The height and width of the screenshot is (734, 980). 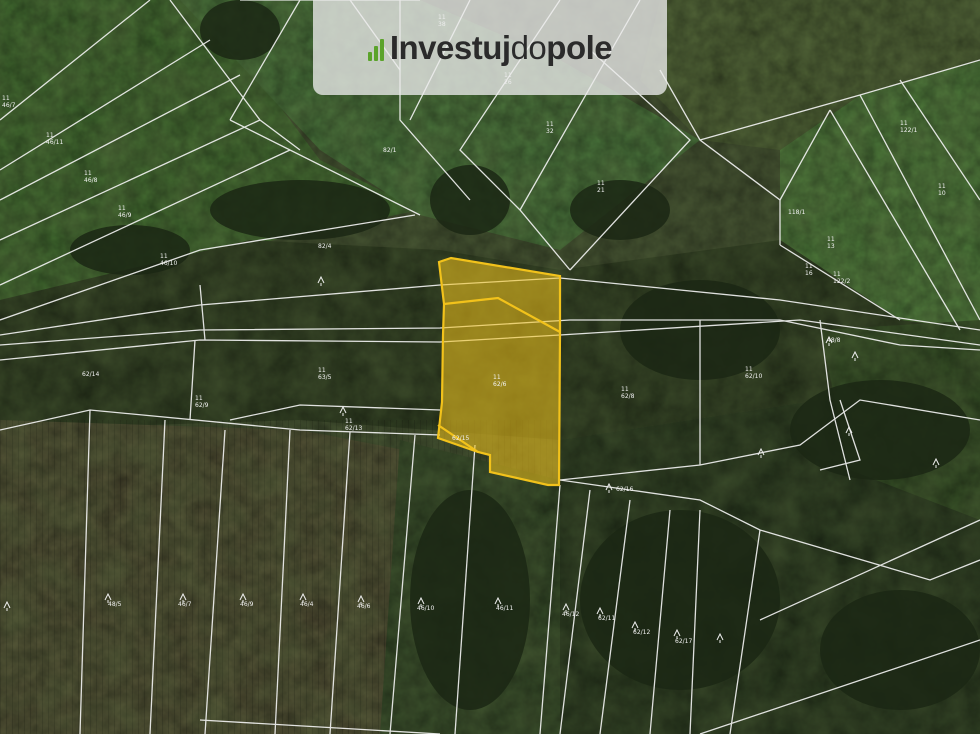 I want to click on parcel-number-label: 46/4, so click(x=307, y=604).